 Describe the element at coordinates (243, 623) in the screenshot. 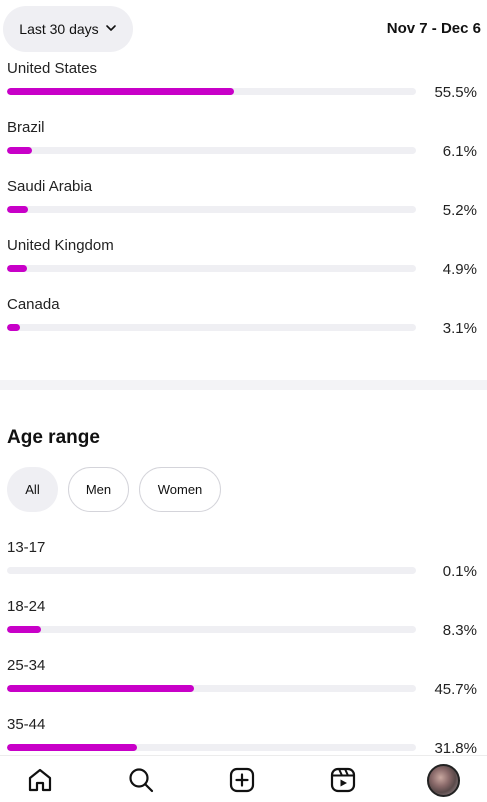

I see `age-row: 18-24 8.3%` at that location.